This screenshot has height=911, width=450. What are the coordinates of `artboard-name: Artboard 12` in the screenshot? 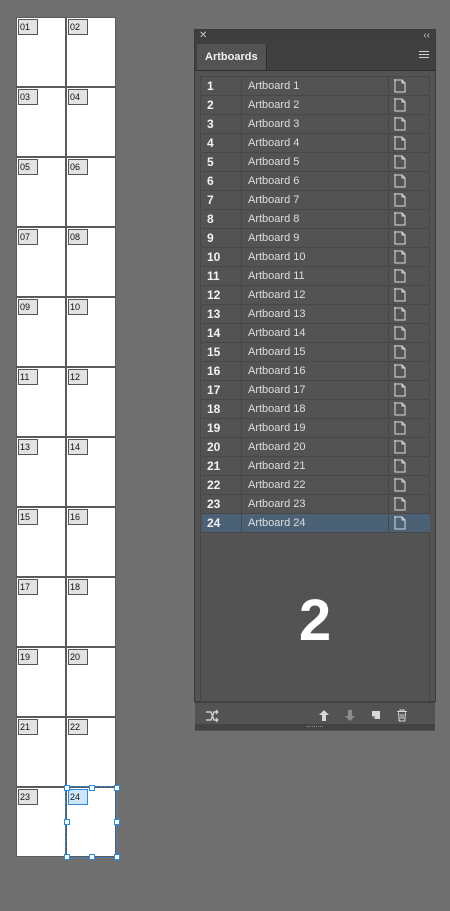 It's located at (276, 295).